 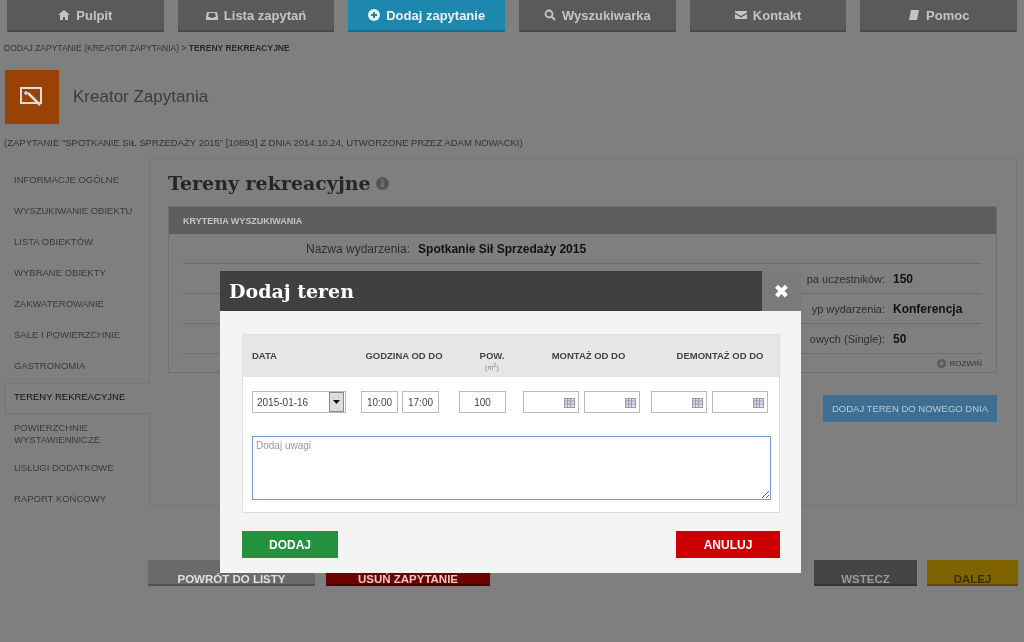 What do you see at coordinates (77, 500) in the screenshot?
I see `sidebar-item: RAPORT KOŃCOWY` at bounding box center [77, 500].